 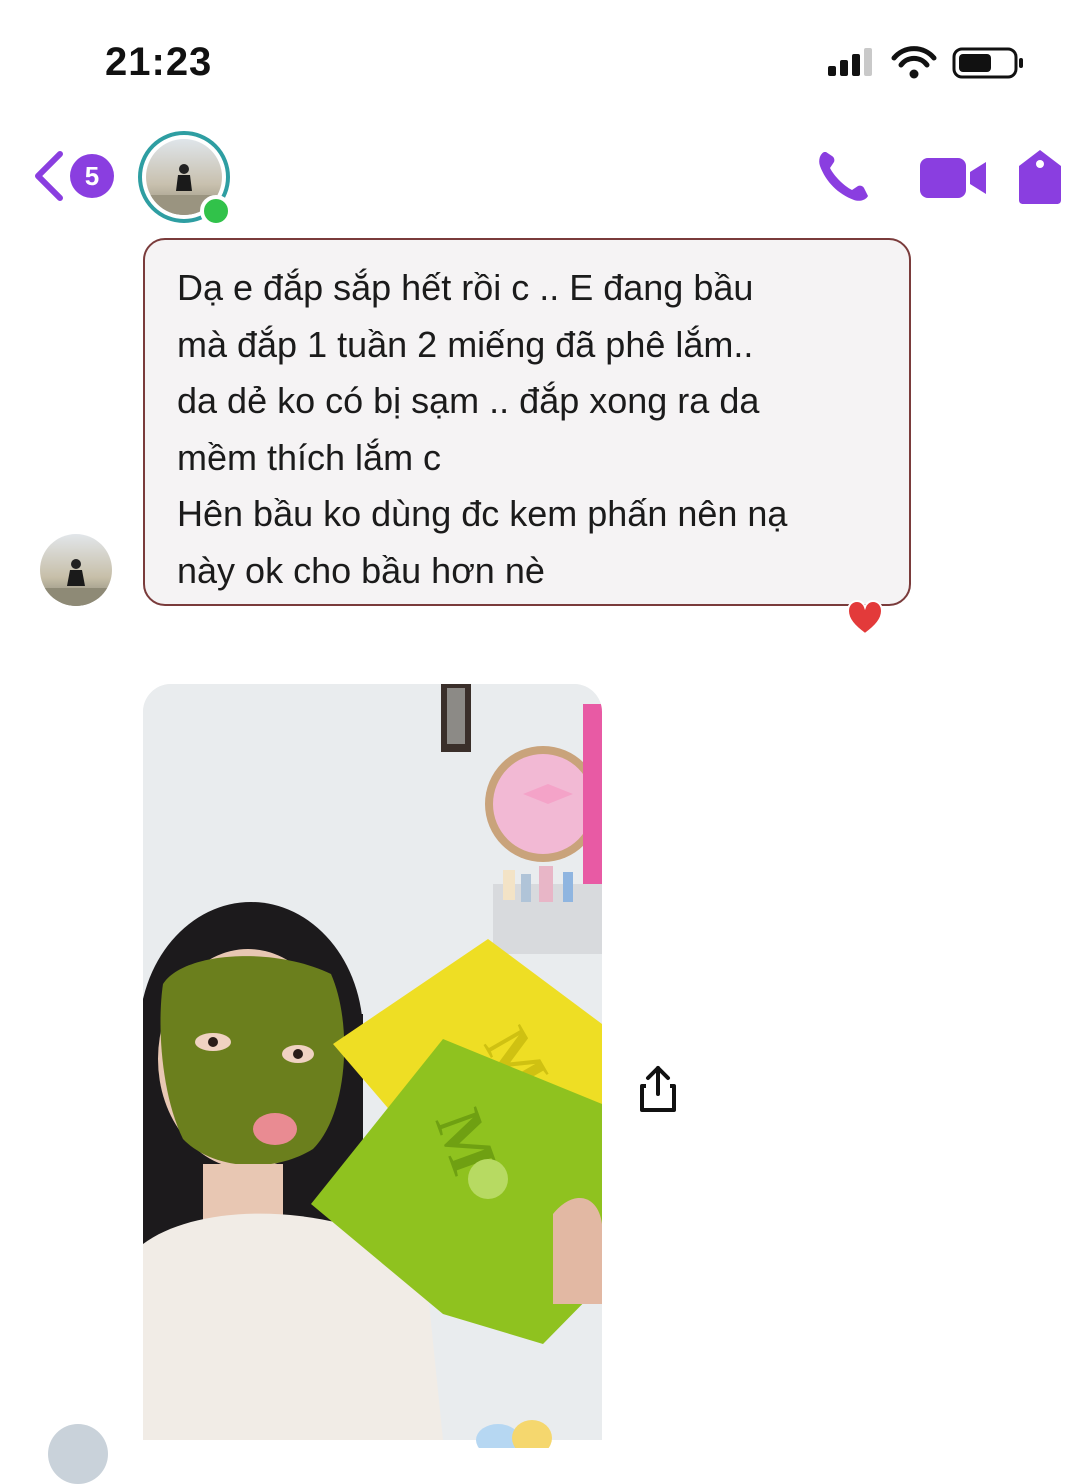 What do you see at coordinates (914, 62) in the screenshot?
I see `wifi-icon` at bounding box center [914, 62].